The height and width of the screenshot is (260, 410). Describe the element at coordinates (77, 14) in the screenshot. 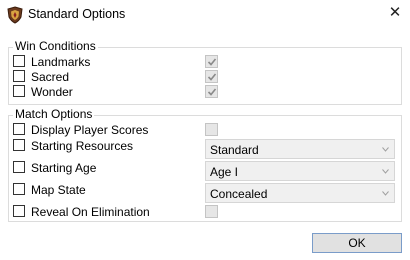

I see `window-title: Standard Options` at that location.